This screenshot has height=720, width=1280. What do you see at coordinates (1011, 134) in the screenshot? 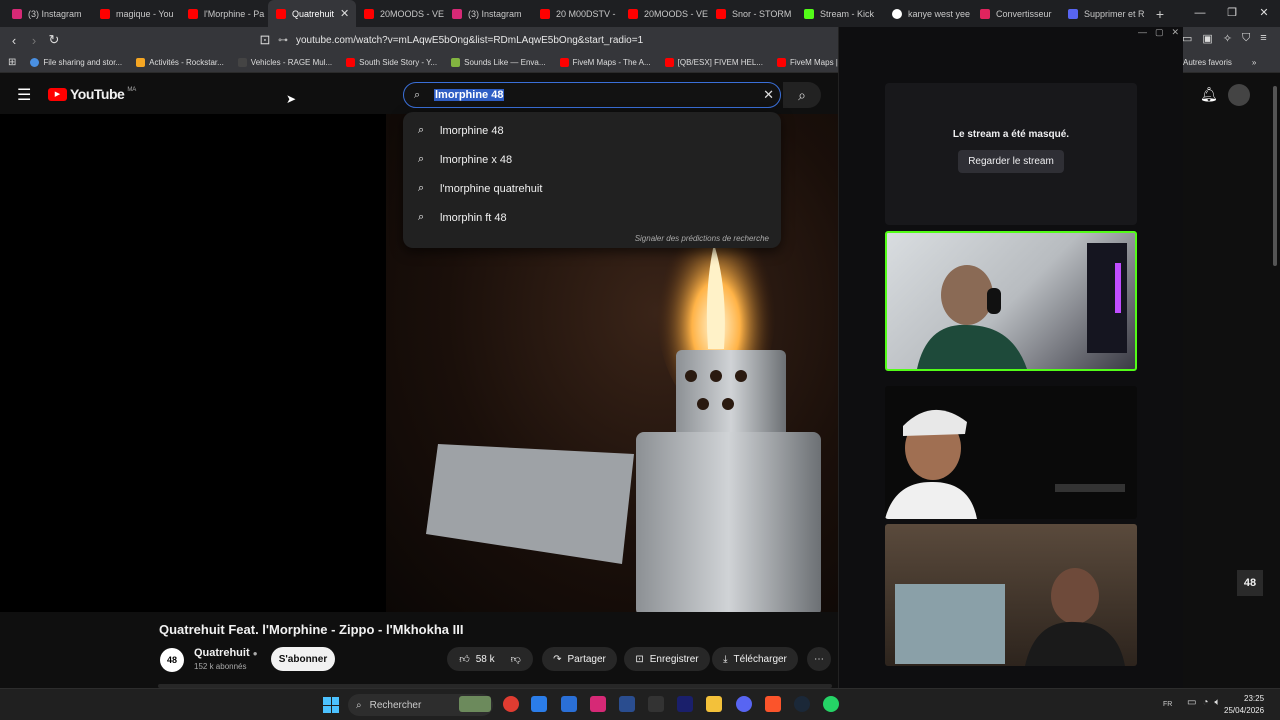
I see `hidden-stream-message: Le stream a été masqué.` at bounding box center [1011, 134].